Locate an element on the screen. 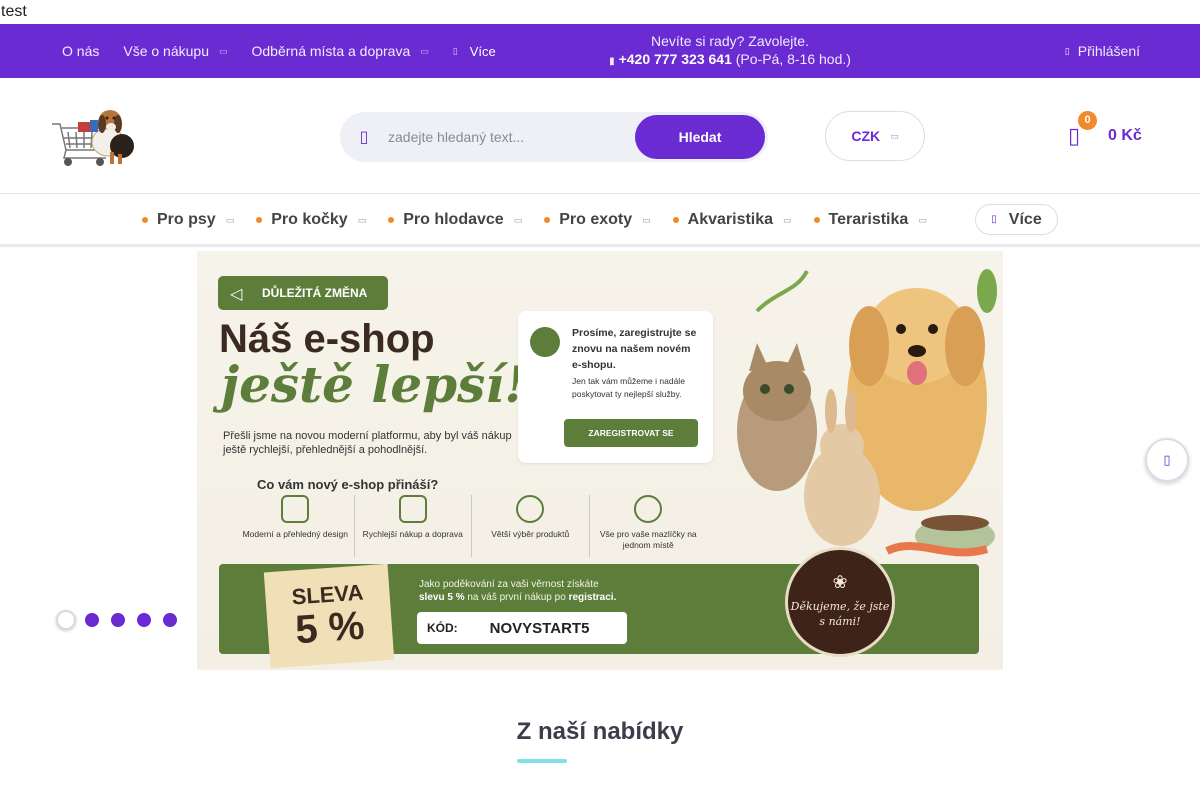 This screenshot has height=800, width=1200. category-item-terraristics: Teraristika ▭ is located at coordinates (870, 220).